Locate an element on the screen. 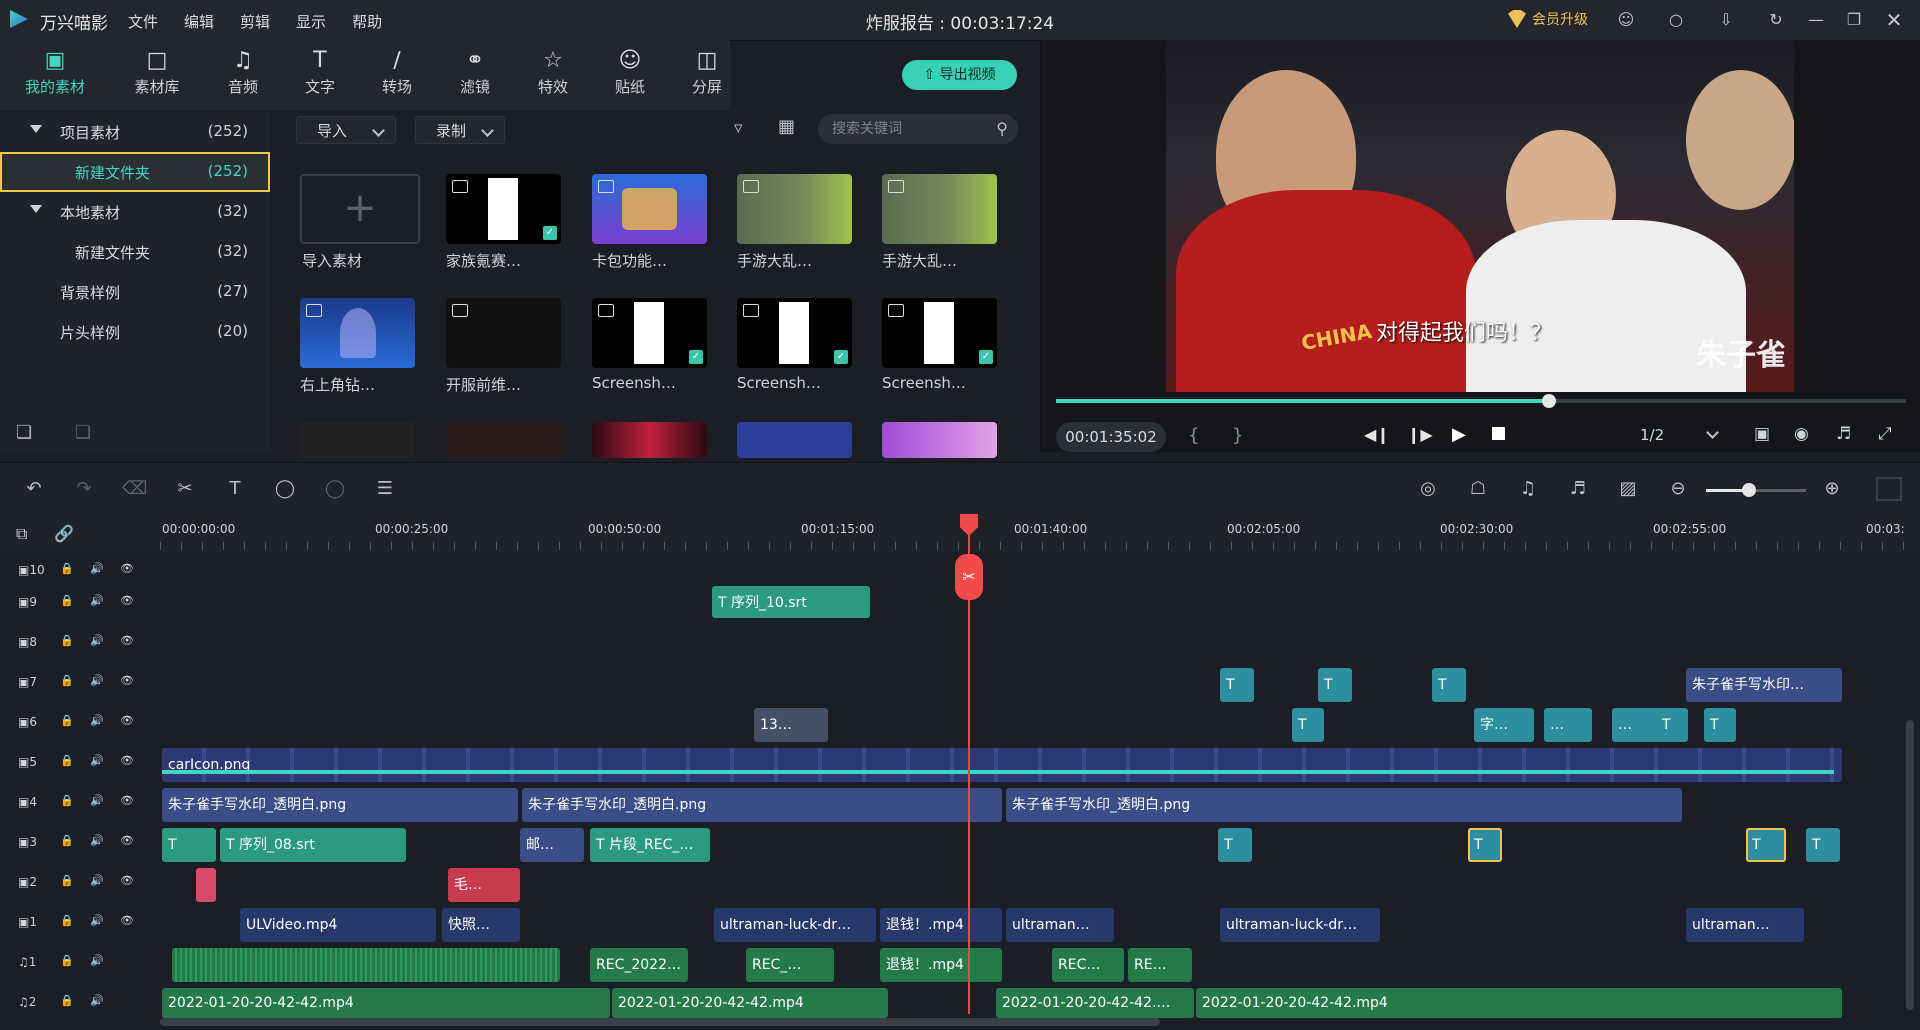 The image size is (1920, 1030). minimize-icon: — is located at coordinates (1816, 20).